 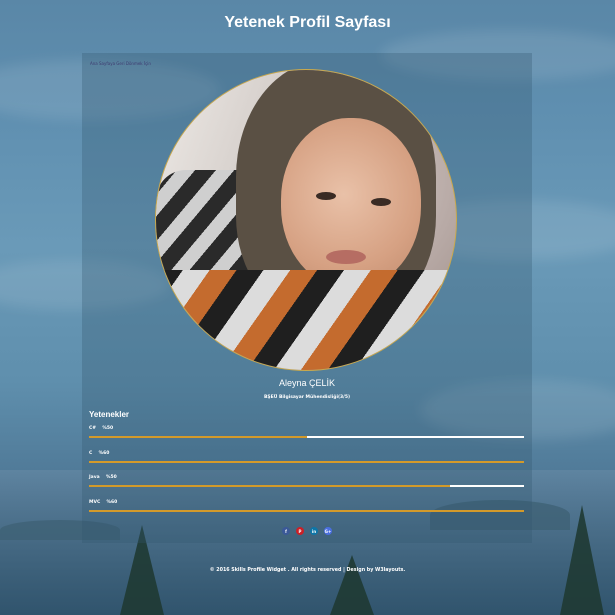 I want to click on skill-label: C %60, so click(x=99, y=453).